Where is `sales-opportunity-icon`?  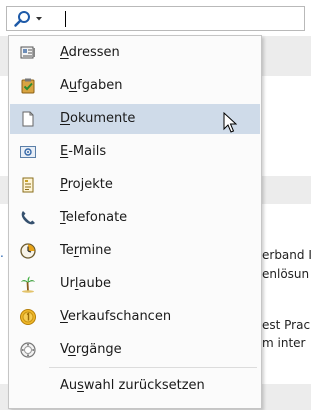 sales-opportunity-icon is located at coordinates (28, 317).